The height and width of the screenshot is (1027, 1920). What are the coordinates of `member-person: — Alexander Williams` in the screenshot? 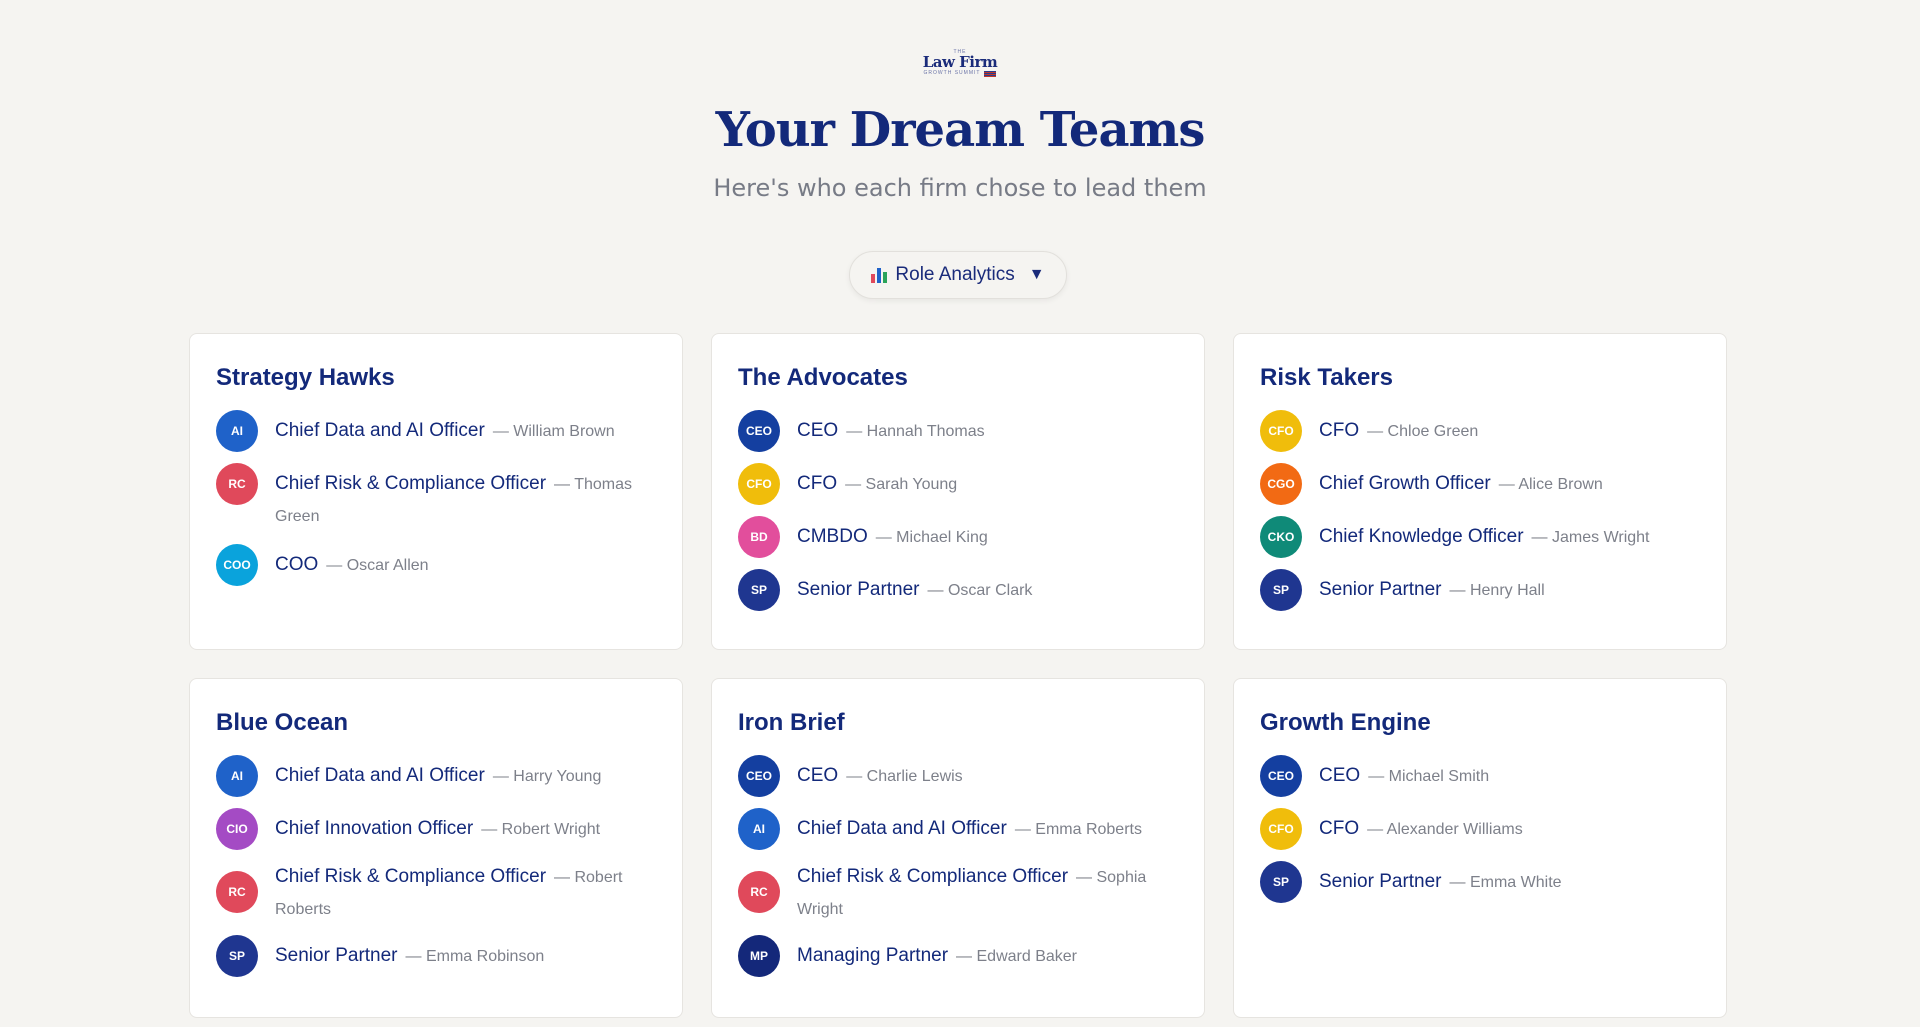 It's located at (1445, 829).